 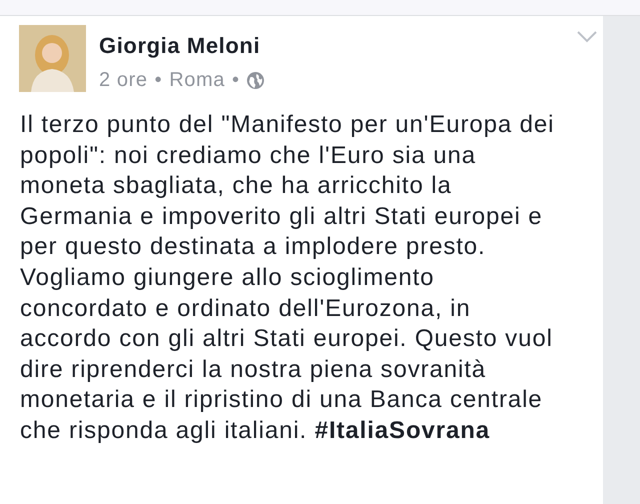 I want to click on post-time: 2 ore, so click(x=123, y=80).